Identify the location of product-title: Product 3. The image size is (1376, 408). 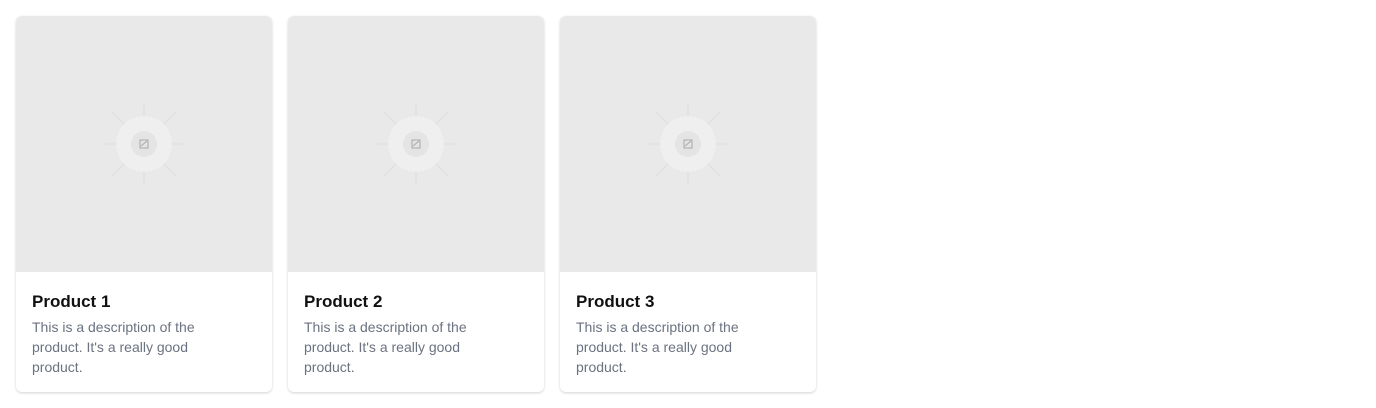
(615, 301).